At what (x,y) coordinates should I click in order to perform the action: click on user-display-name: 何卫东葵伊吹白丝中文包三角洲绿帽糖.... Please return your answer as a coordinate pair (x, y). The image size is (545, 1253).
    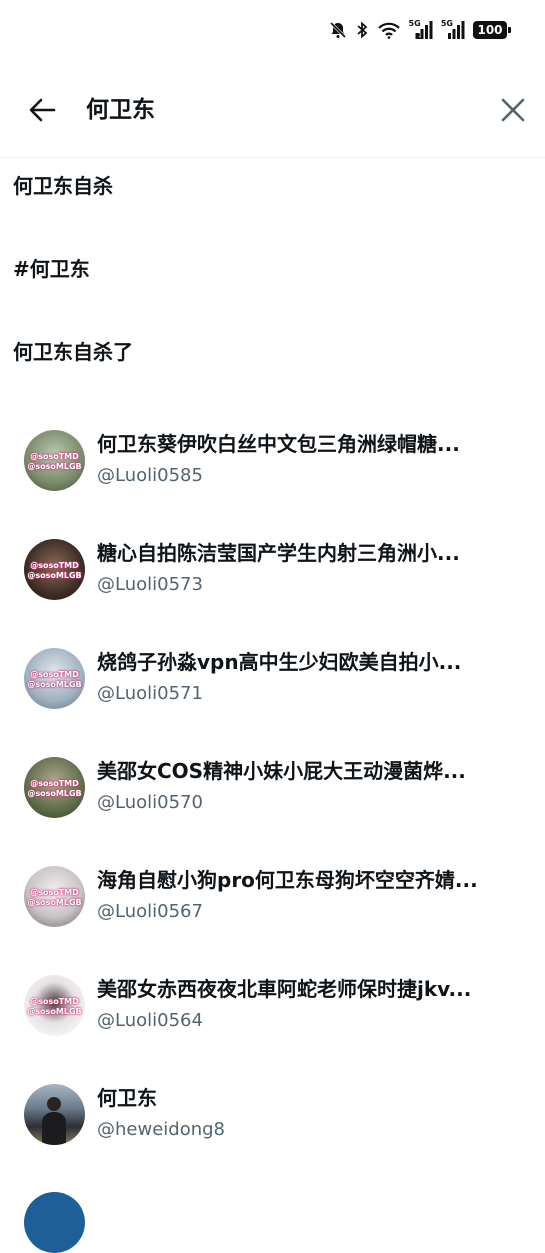
    Looking at the image, I should click on (278, 444).